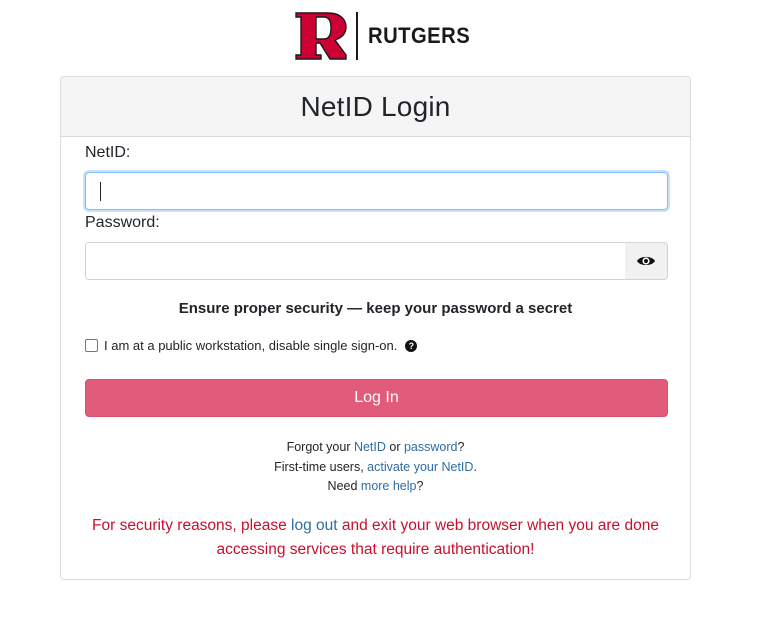 The width and height of the screenshot is (775, 639). I want to click on card-header: NetID Login, so click(375, 107).